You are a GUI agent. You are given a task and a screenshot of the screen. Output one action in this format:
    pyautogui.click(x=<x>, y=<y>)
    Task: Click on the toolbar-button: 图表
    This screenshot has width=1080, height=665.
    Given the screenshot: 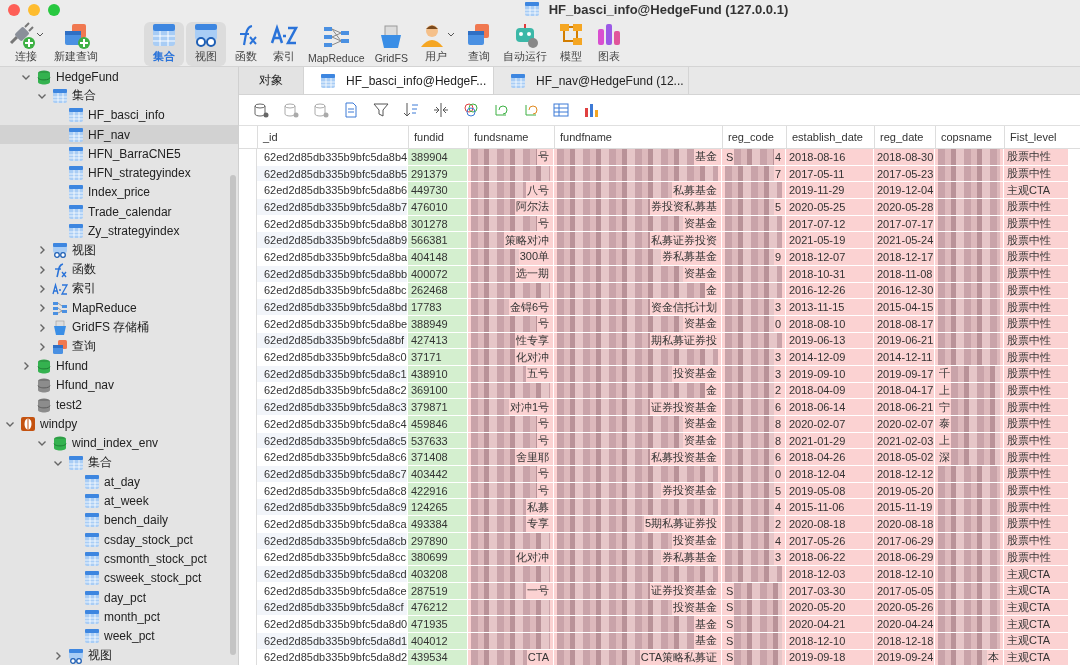 What is the action you would take?
    pyautogui.click(x=608, y=44)
    